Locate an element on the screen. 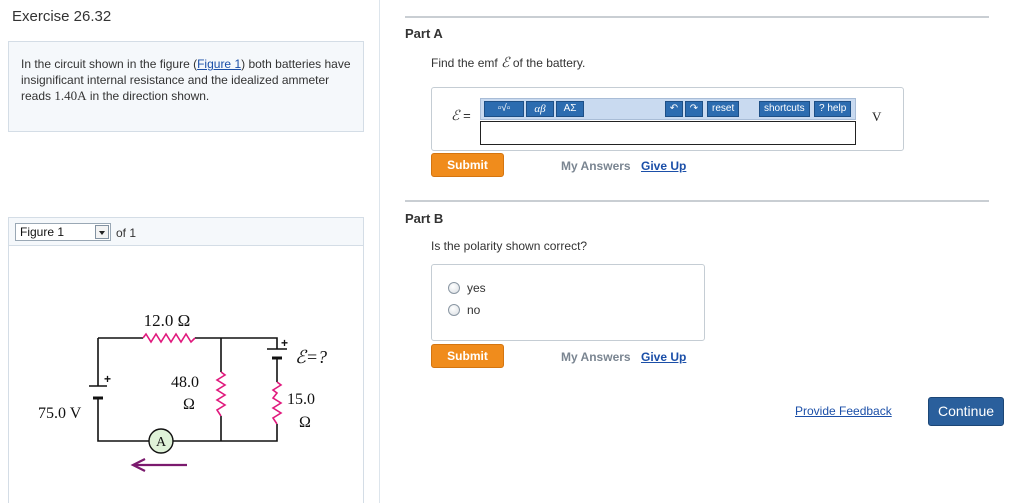  answer-input is located at coordinates (668, 133).